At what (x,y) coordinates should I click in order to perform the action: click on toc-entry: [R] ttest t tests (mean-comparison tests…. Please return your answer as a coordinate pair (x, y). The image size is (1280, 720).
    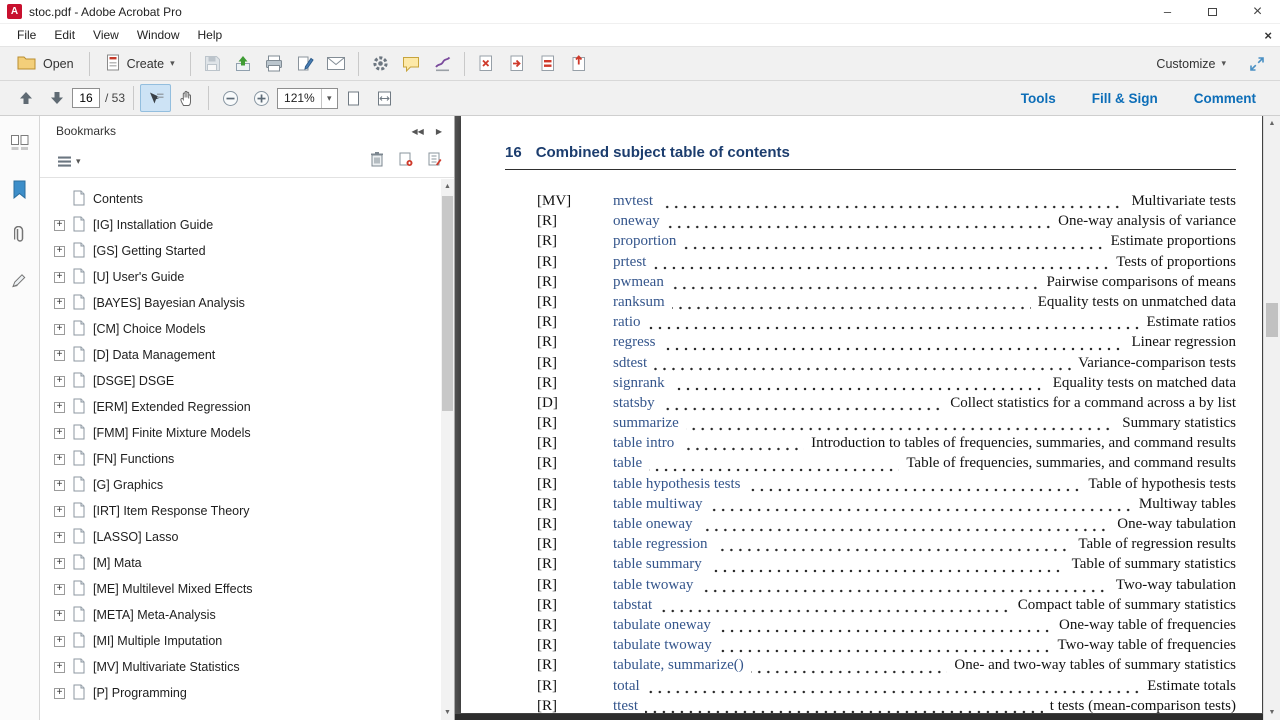
    Looking at the image, I should click on (870, 705).